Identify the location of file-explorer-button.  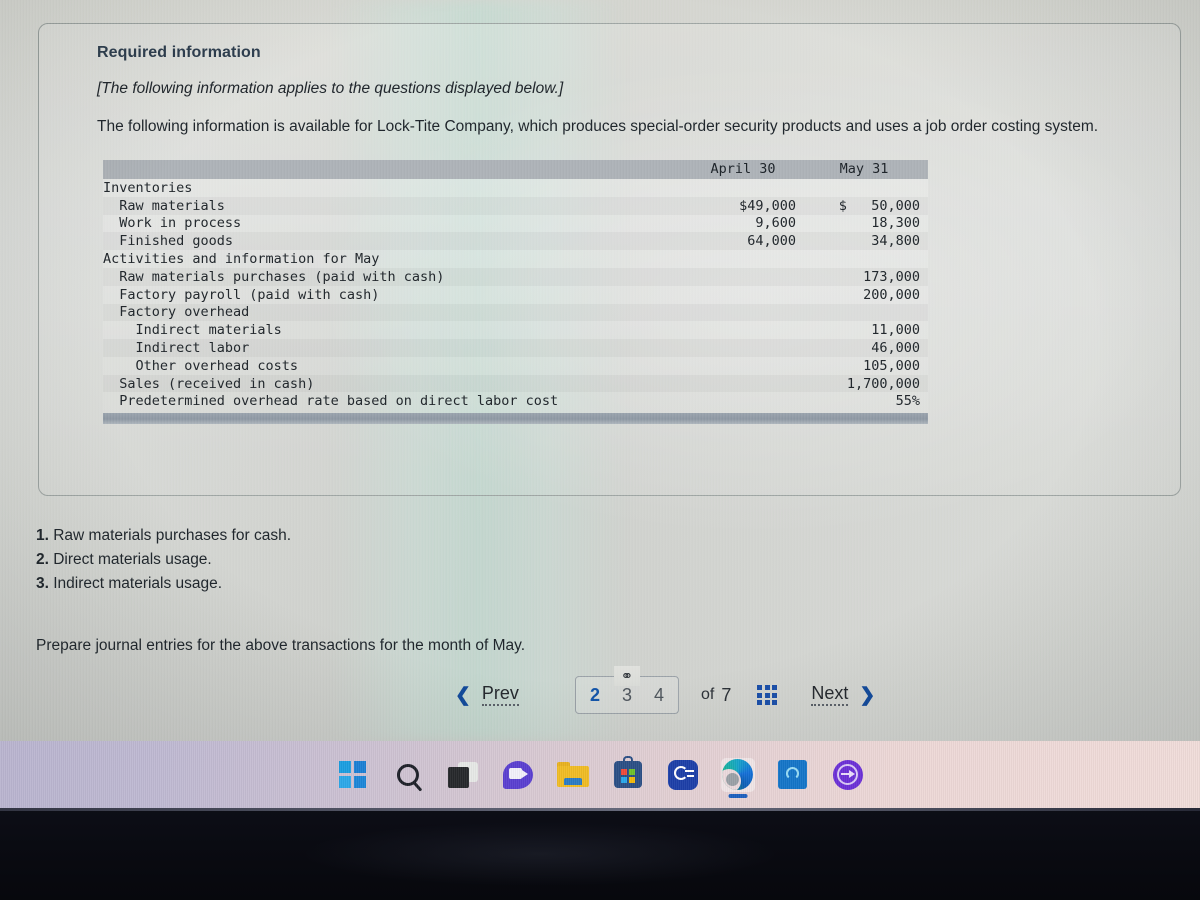
(573, 775).